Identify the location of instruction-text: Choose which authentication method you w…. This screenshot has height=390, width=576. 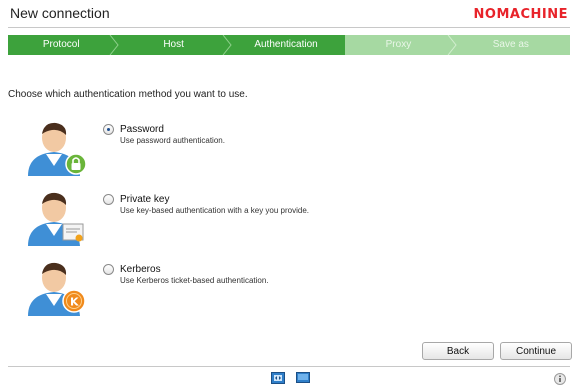
(128, 94).